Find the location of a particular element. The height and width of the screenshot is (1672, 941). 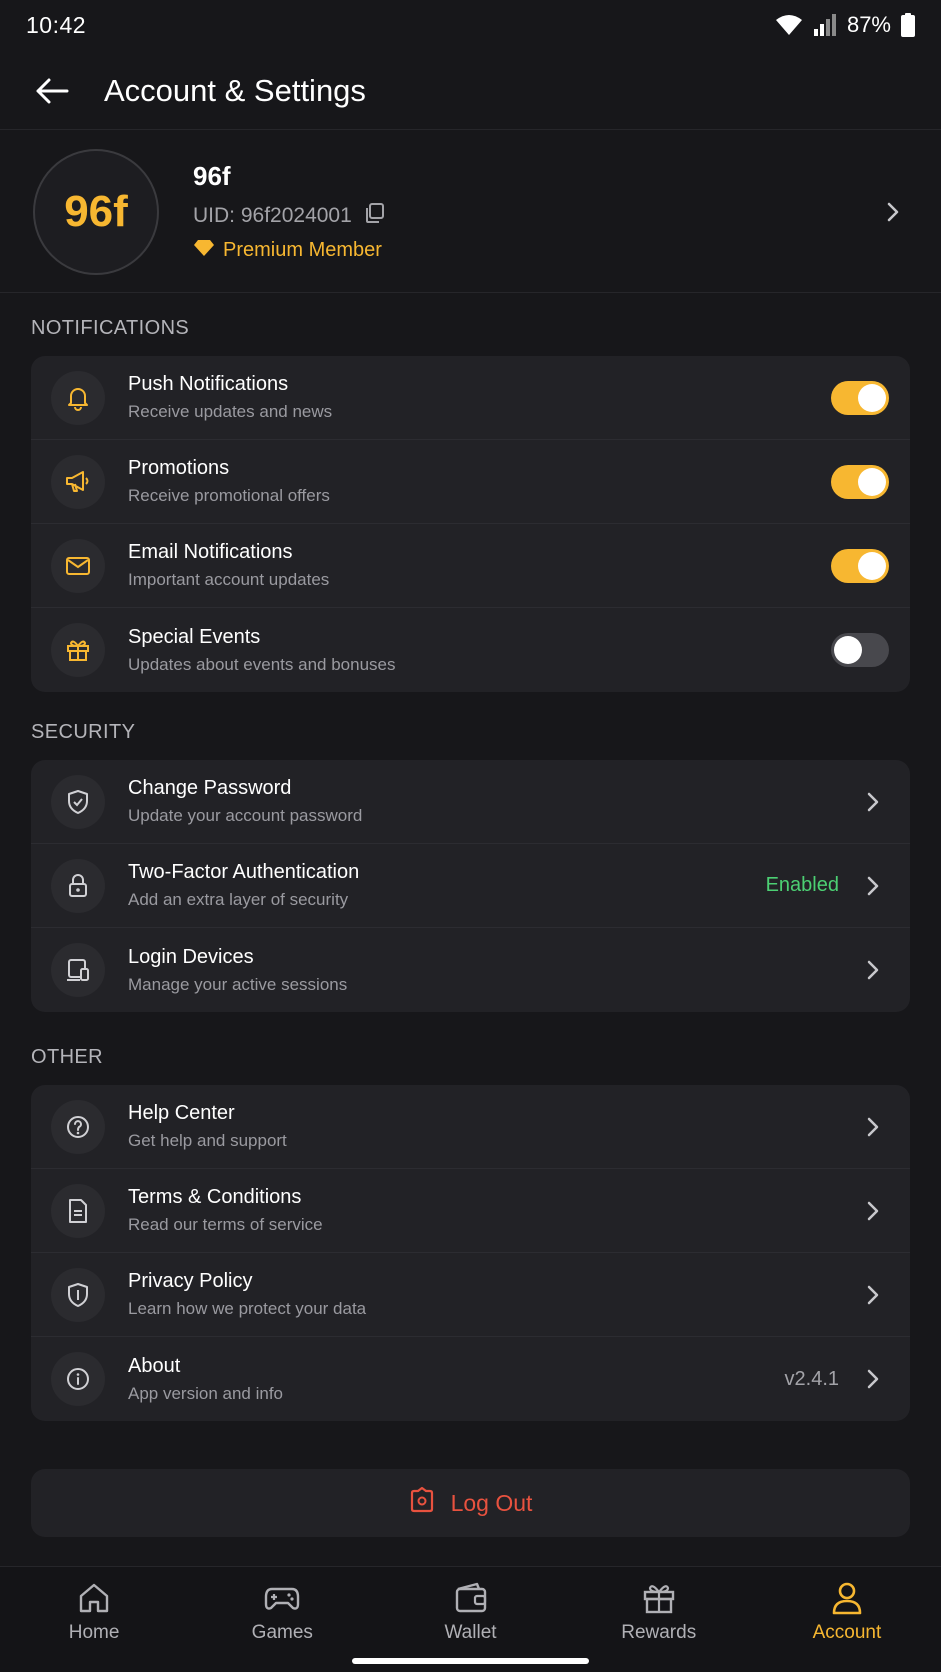

logout-button: Log Out is located at coordinates (470, 1503).